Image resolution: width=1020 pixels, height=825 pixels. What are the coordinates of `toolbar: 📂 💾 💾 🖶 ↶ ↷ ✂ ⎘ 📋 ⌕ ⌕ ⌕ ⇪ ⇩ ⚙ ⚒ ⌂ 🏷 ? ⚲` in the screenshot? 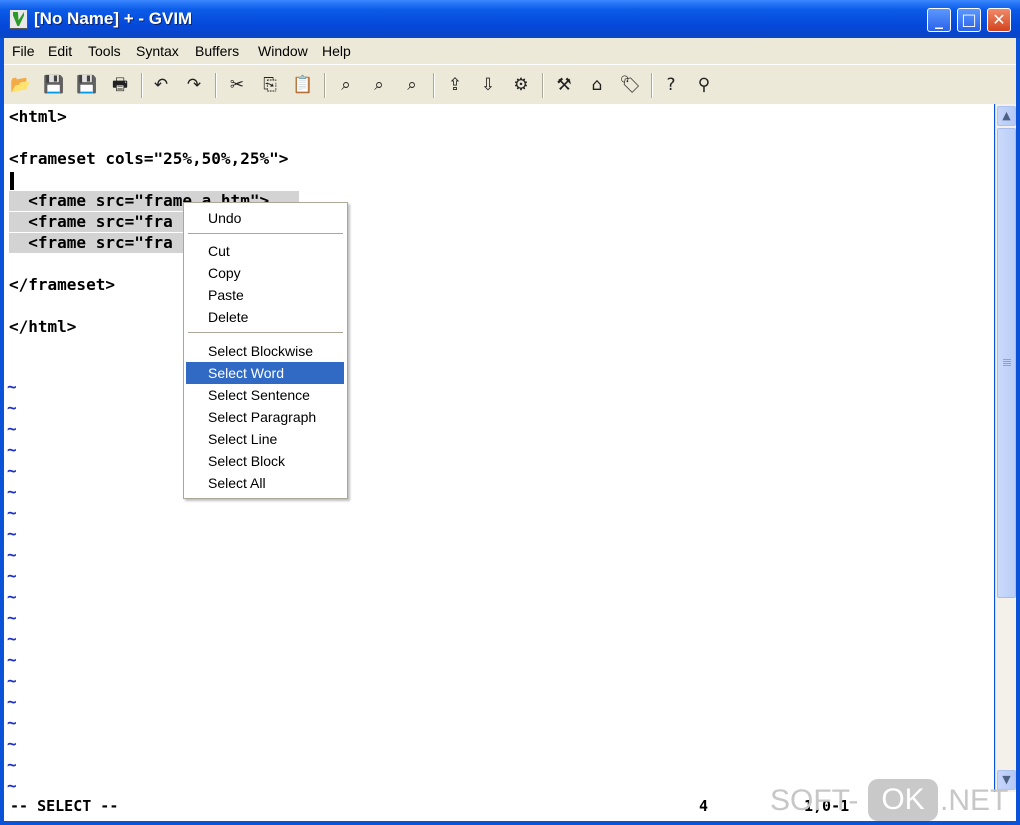 It's located at (510, 84).